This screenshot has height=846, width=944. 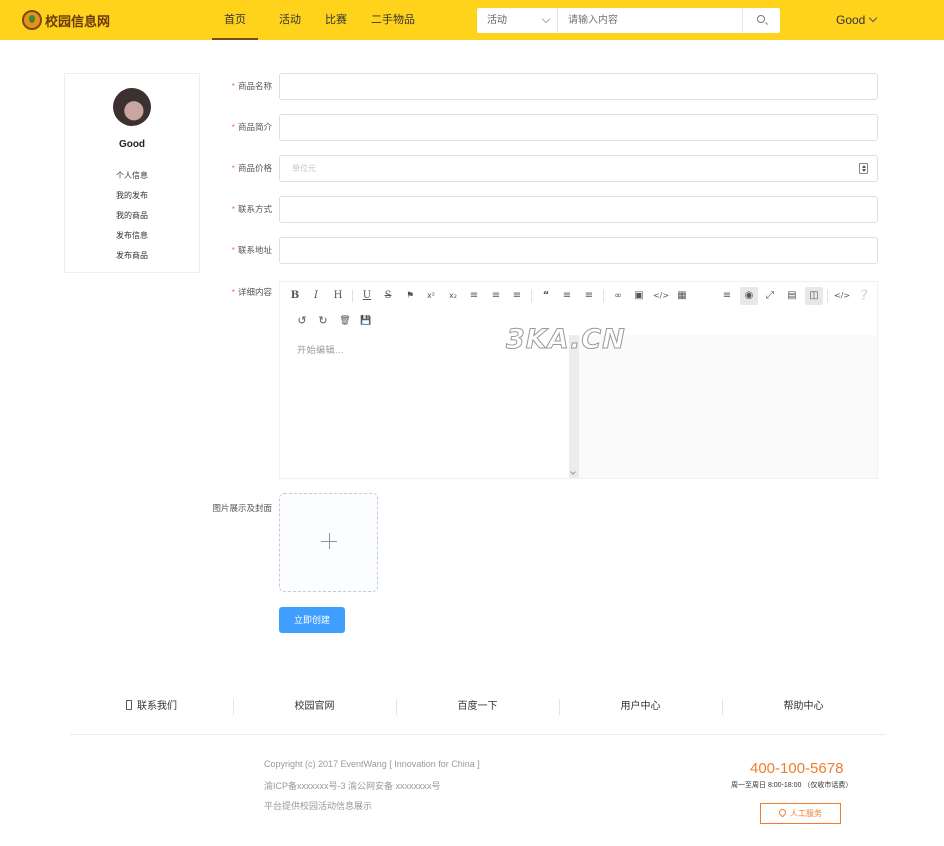 I want to click on upload-label: 图片展示及封面, so click(x=242, y=508).